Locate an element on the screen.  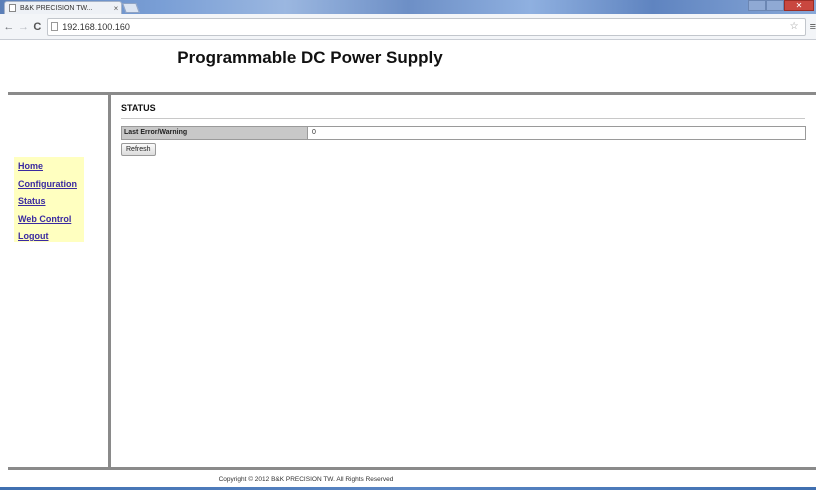
window-controls: ✕ is located at coordinates (781, 5).